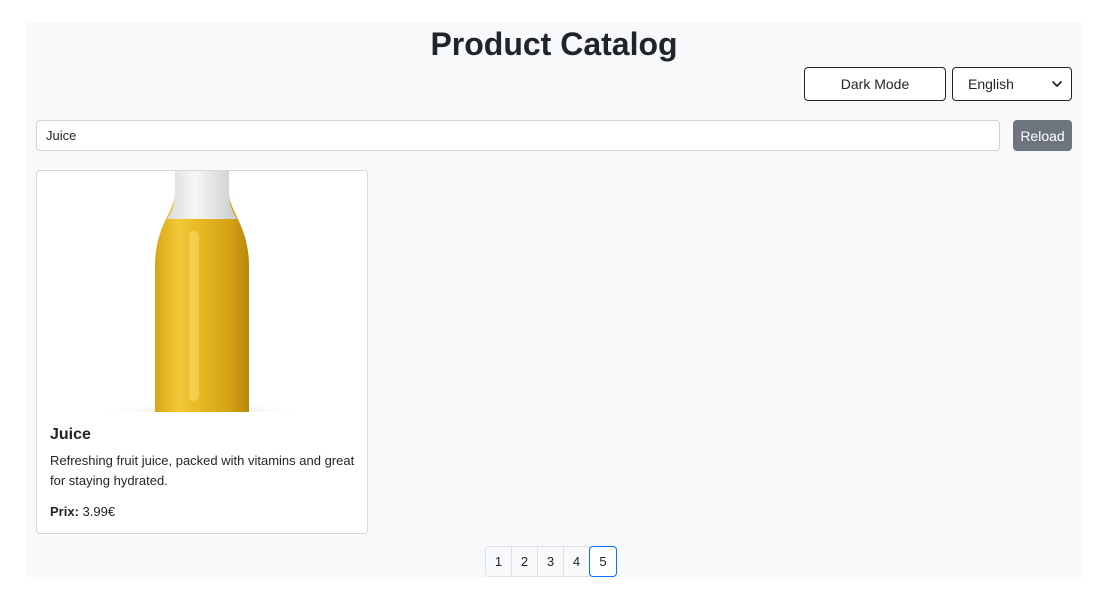 The image size is (1099, 609). I want to click on page-link-1: 1, so click(498, 561).